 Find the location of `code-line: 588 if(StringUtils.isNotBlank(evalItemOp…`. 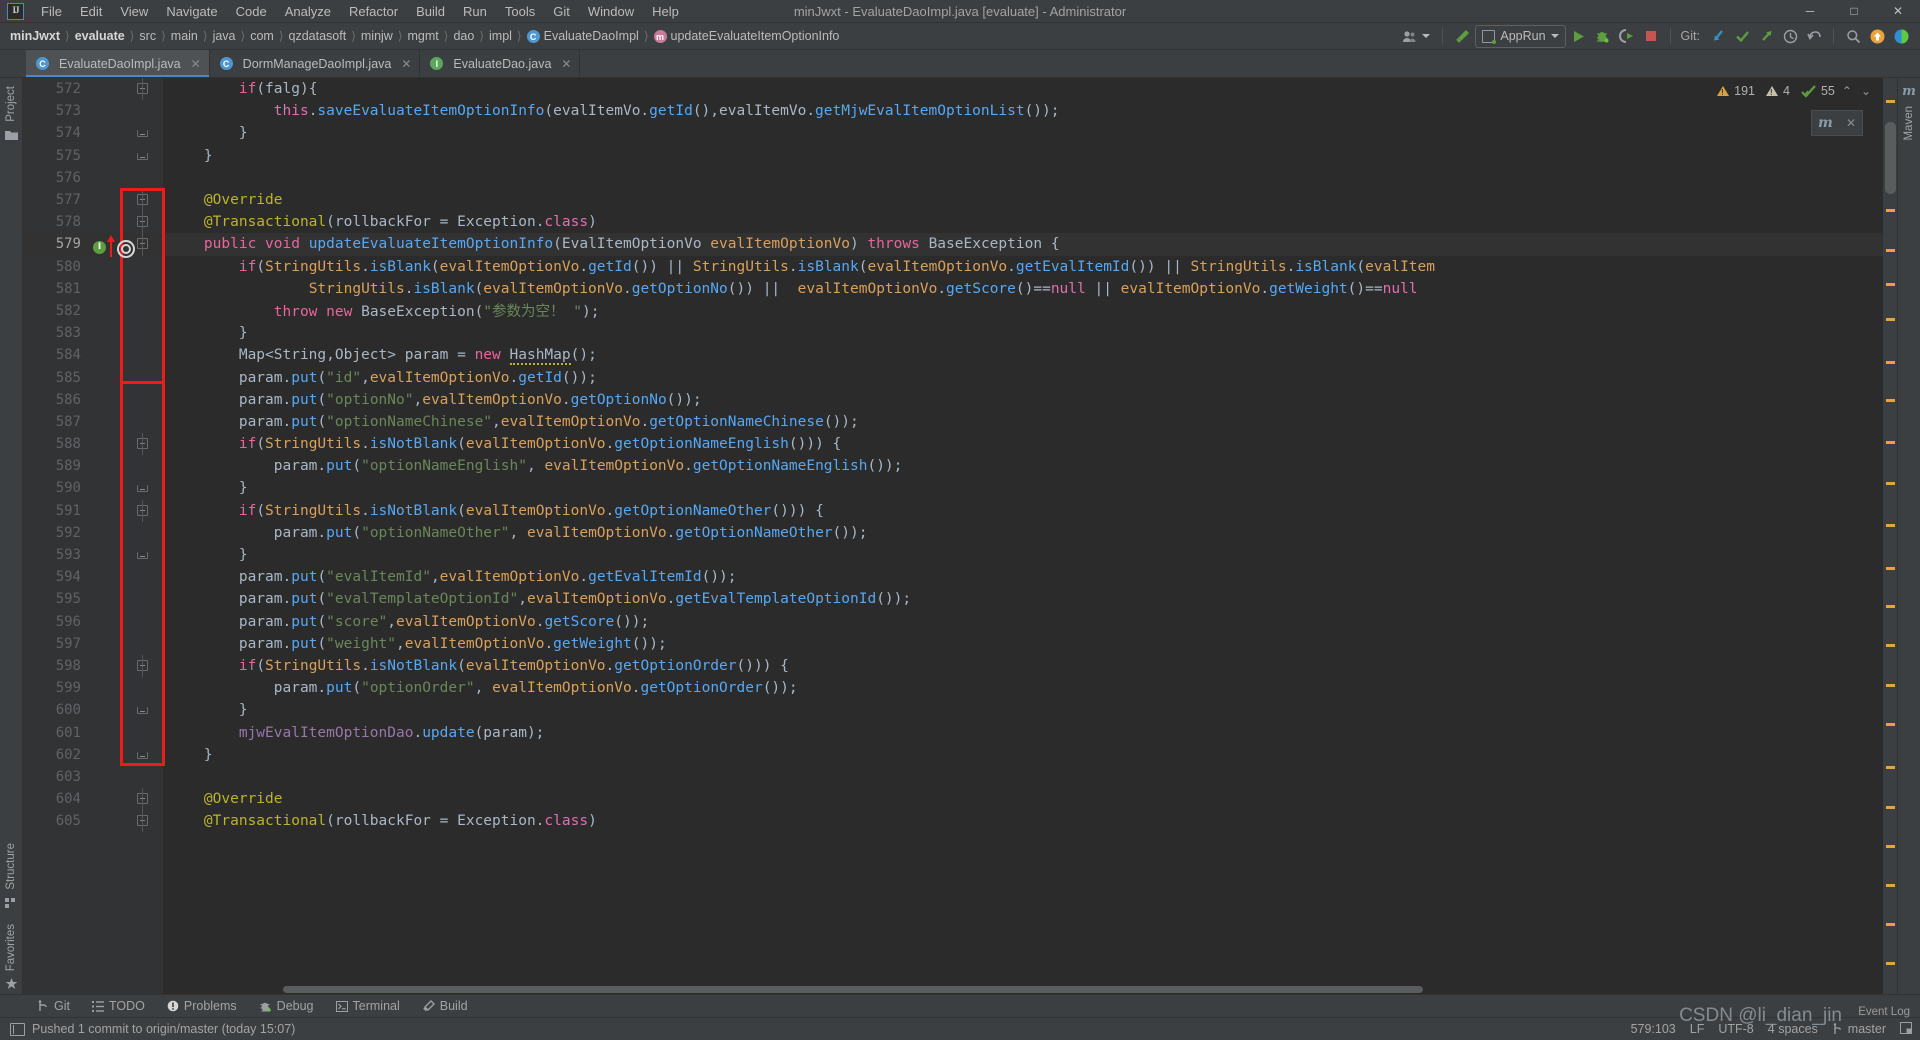

code-line: 588 if(StringUtils.isNotBlank(evalItemOp… is located at coordinates (960, 444).